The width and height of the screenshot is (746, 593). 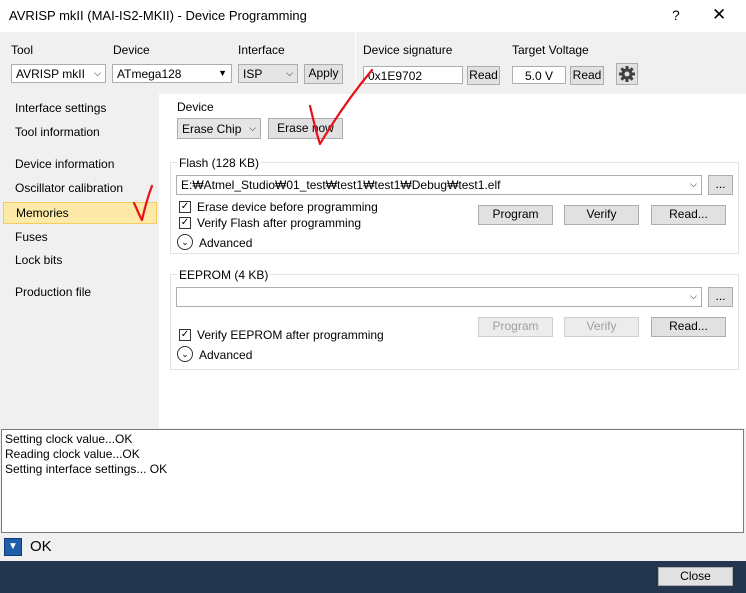 I want to click on close-button: Close, so click(x=695, y=576).